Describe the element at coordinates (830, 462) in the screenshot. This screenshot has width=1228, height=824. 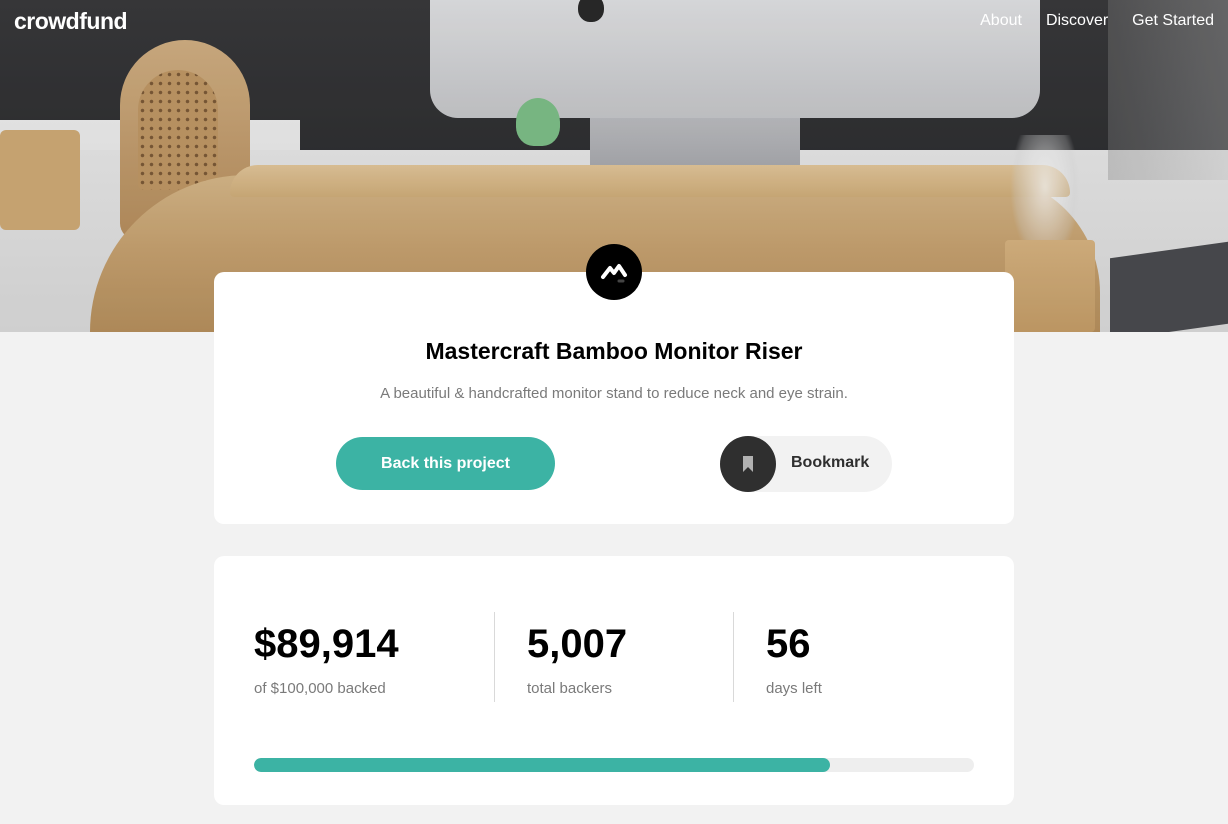
I see `bookmark-label: Bookmark` at that location.